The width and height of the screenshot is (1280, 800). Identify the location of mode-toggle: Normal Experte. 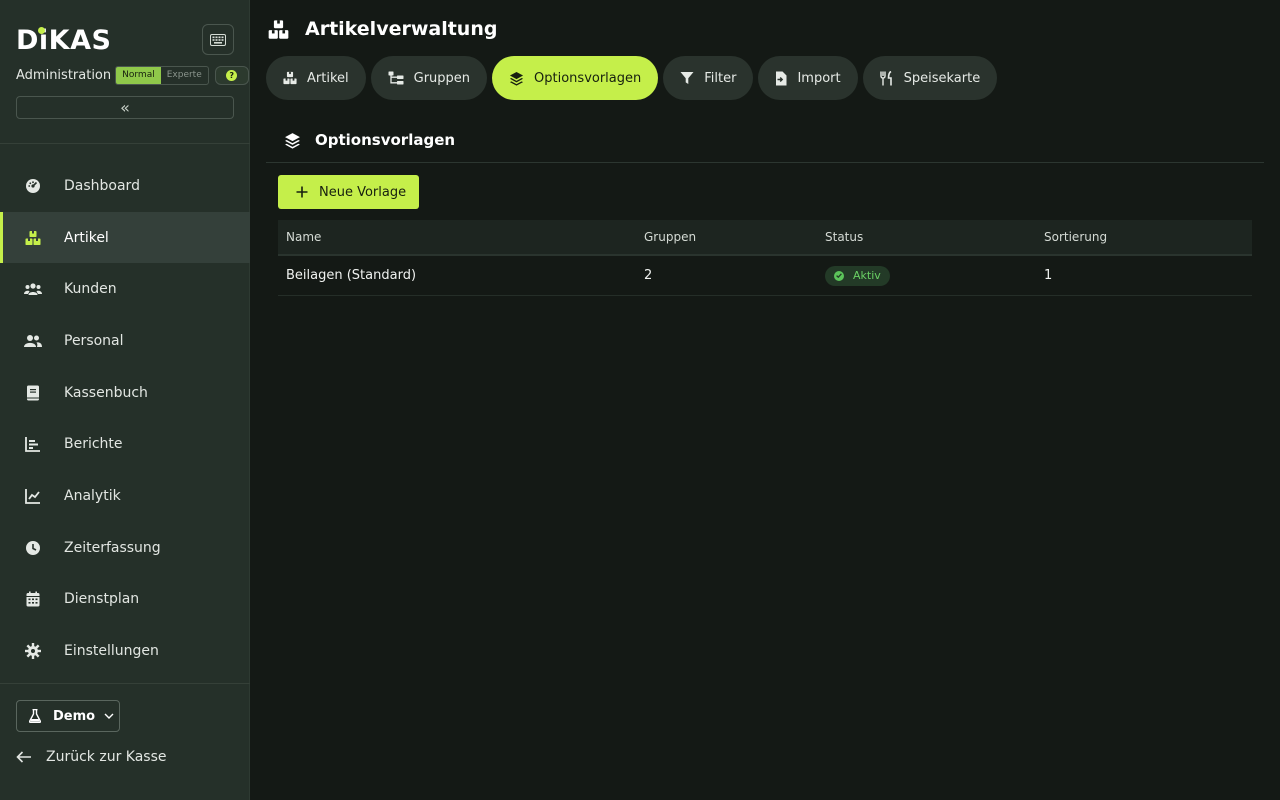
(162, 75).